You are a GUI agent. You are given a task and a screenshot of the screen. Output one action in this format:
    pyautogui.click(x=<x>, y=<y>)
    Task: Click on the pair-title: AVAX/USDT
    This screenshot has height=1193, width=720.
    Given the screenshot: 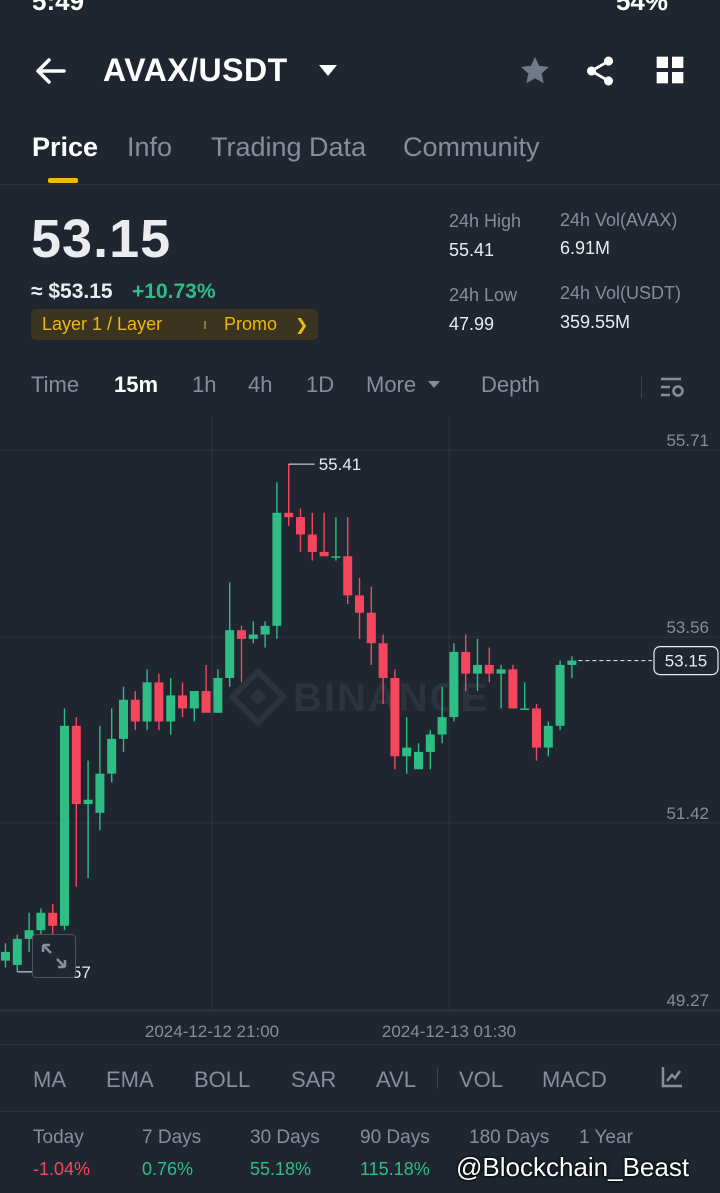 What is the action you would take?
    pyautogui.click(x=195, y=70)
    